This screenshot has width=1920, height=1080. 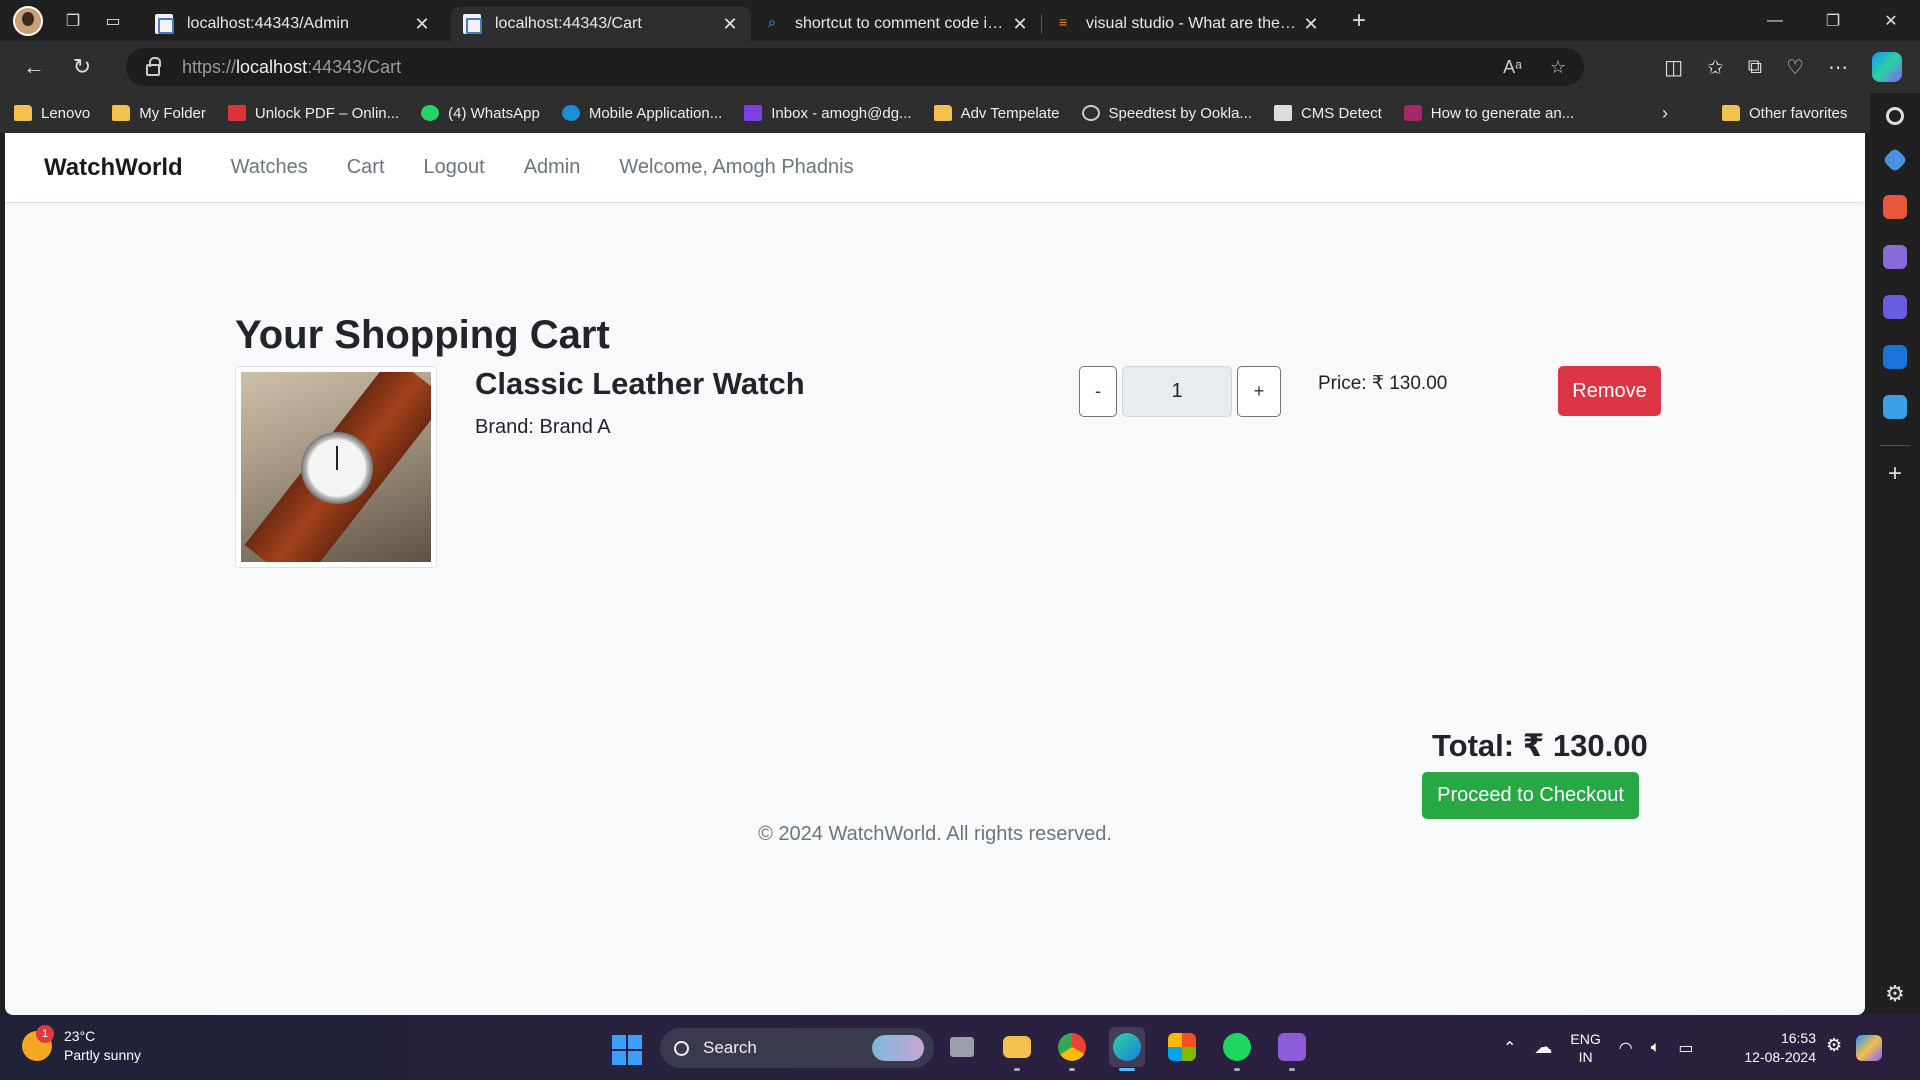 I want to click on more-menu-icon: ⋯, so click(x=1838, y=67).